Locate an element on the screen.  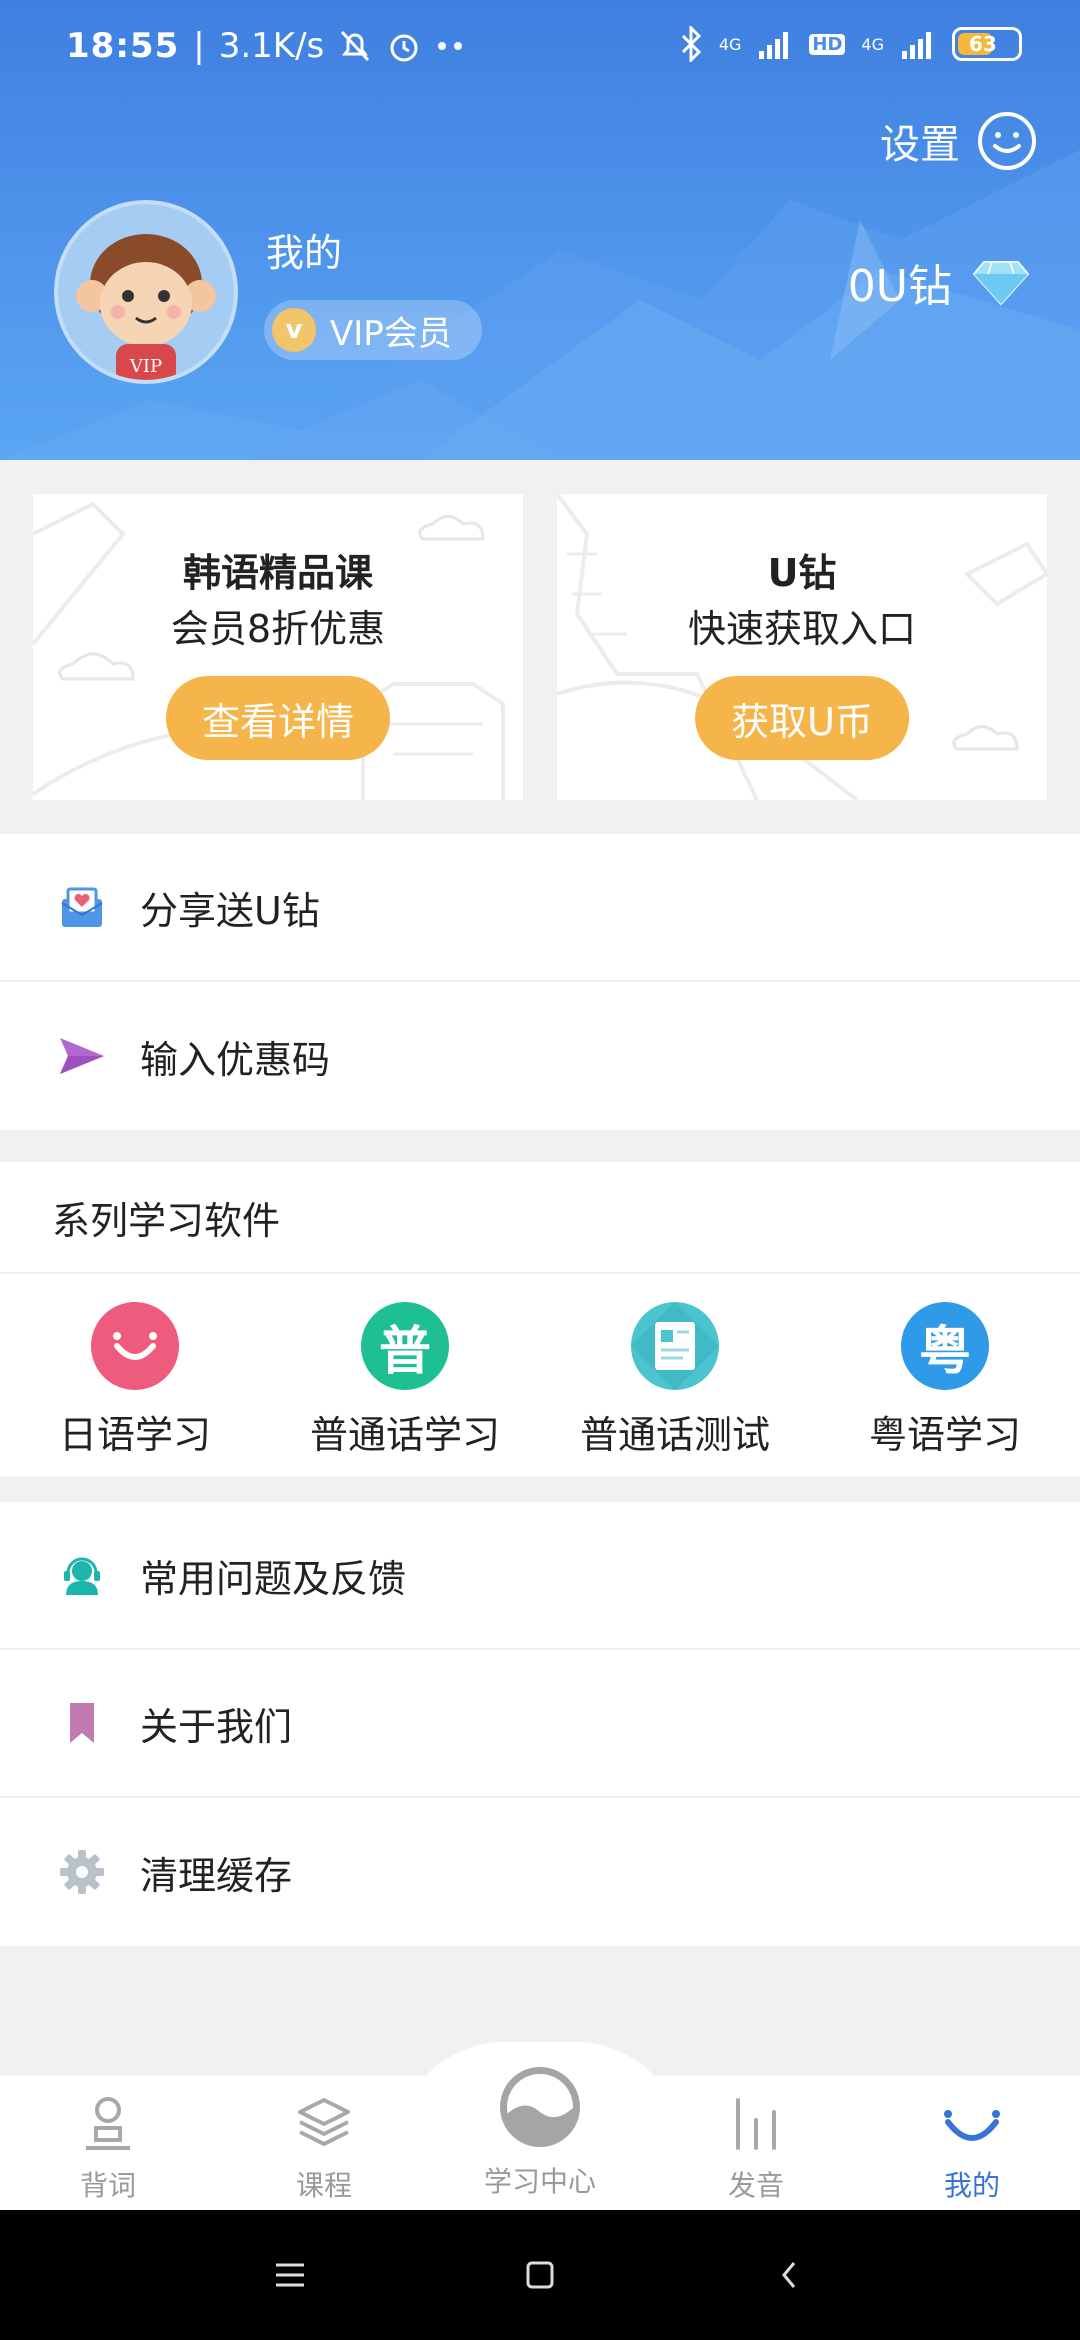
menu-item-share: 分享送U钻 is located at coordinates (540, 908).